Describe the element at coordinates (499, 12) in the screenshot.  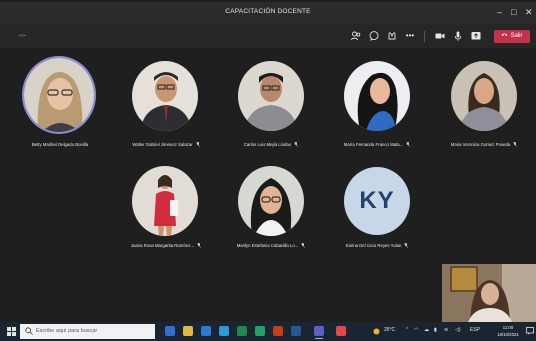
I see `minimize-button: –` at that location.